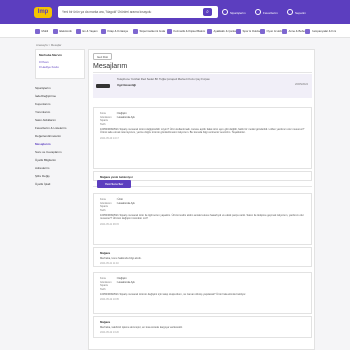 Image resolution: width=350 pixels, height=350 pixels. I want to click on category-anne-bebek: Anne & Bebek, so click(294, 31).